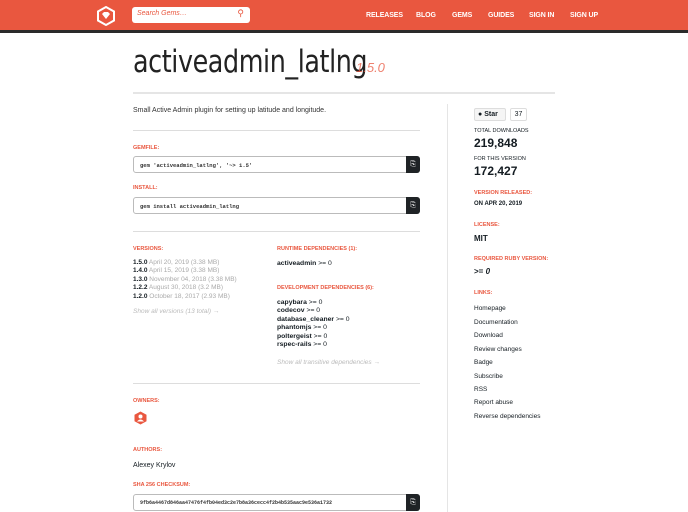 The width and height of the screenshot is (688, 512). What do you see at coordinates (462, 15) in the screenshot?
I see `nav-gems: GEMS` at bounding box center [462, 15].